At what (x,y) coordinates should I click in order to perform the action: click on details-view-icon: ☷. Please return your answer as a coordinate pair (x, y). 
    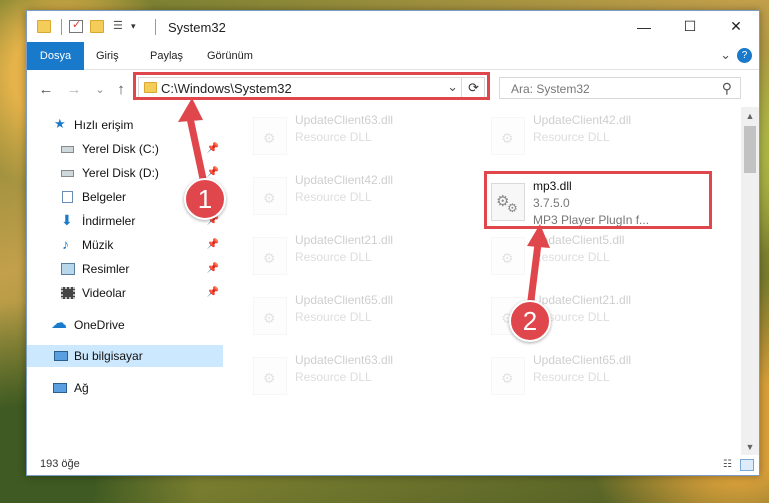
    Looking at the image, I should click on (730, 465).